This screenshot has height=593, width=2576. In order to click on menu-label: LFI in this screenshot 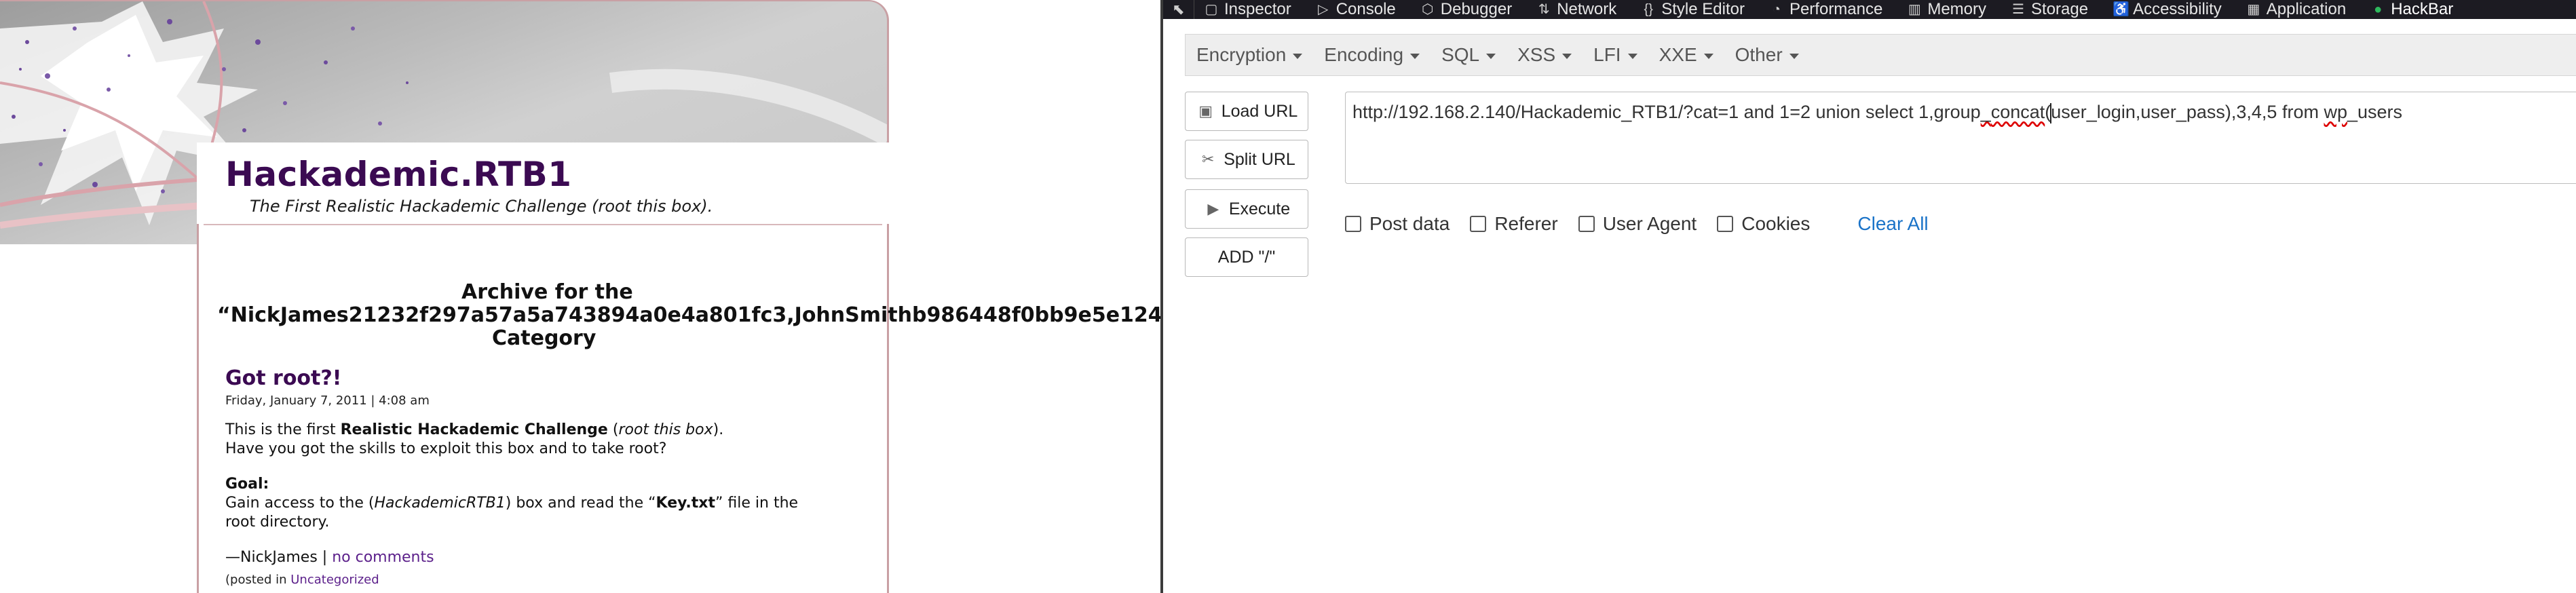, I will do `click(1607, 54)`.